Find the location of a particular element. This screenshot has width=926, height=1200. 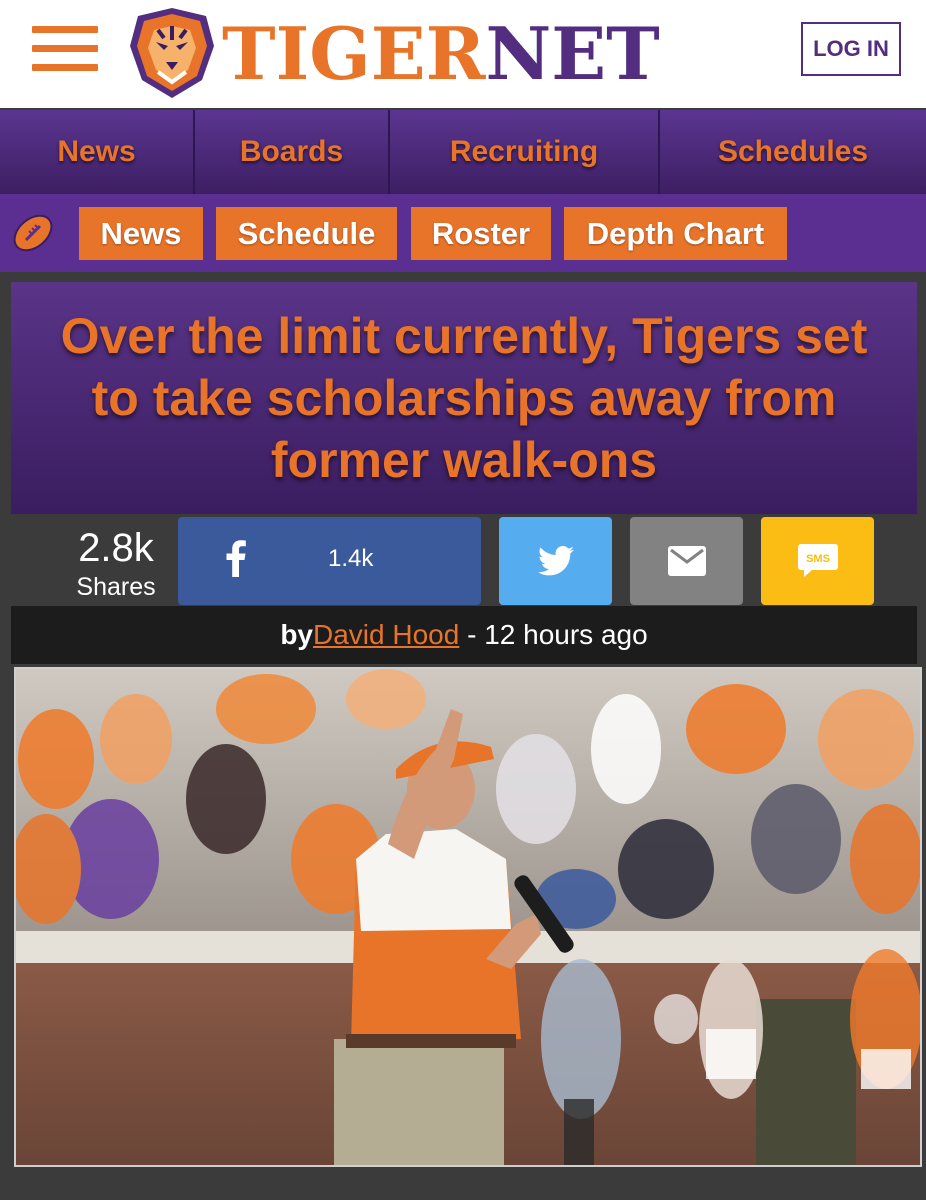

nav-item-boards: Boards is located at coordinates (292, 152).